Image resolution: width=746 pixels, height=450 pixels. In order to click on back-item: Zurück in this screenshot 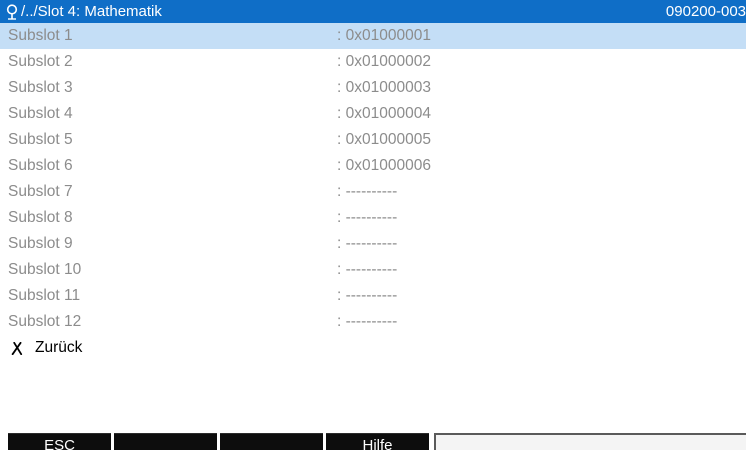, I will do `click(373, 348)`.